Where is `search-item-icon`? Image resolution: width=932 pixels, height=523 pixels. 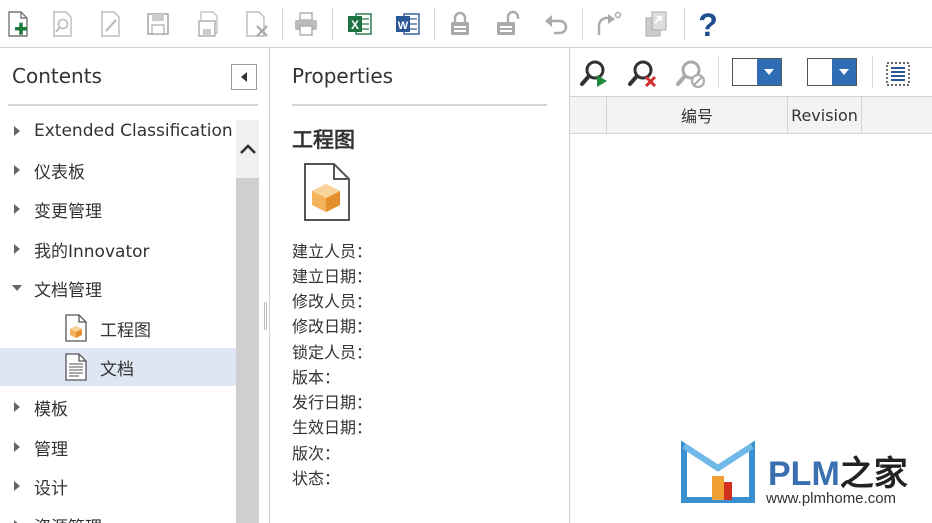 search-item-icon is located at coordinates (62, 24).